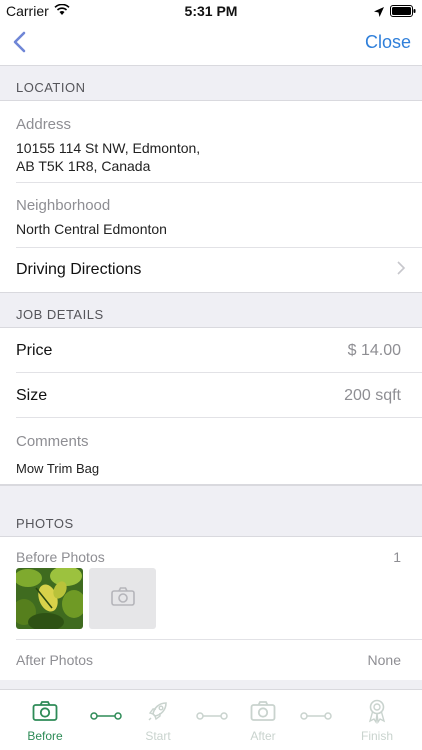 The image size is (422, 750). I want to click on section-header-job-details: JOB DETAILS, so click(211, 310).